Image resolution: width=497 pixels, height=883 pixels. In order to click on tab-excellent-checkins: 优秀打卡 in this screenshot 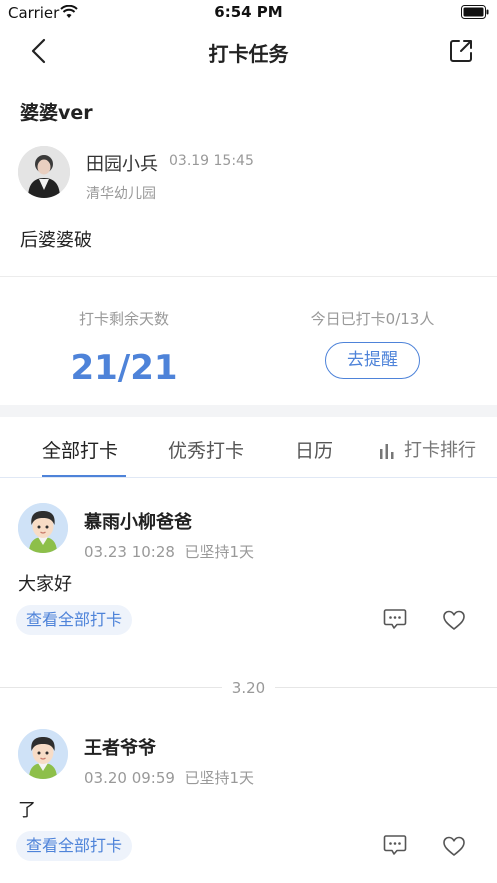, I will do `click(206, 449)`.